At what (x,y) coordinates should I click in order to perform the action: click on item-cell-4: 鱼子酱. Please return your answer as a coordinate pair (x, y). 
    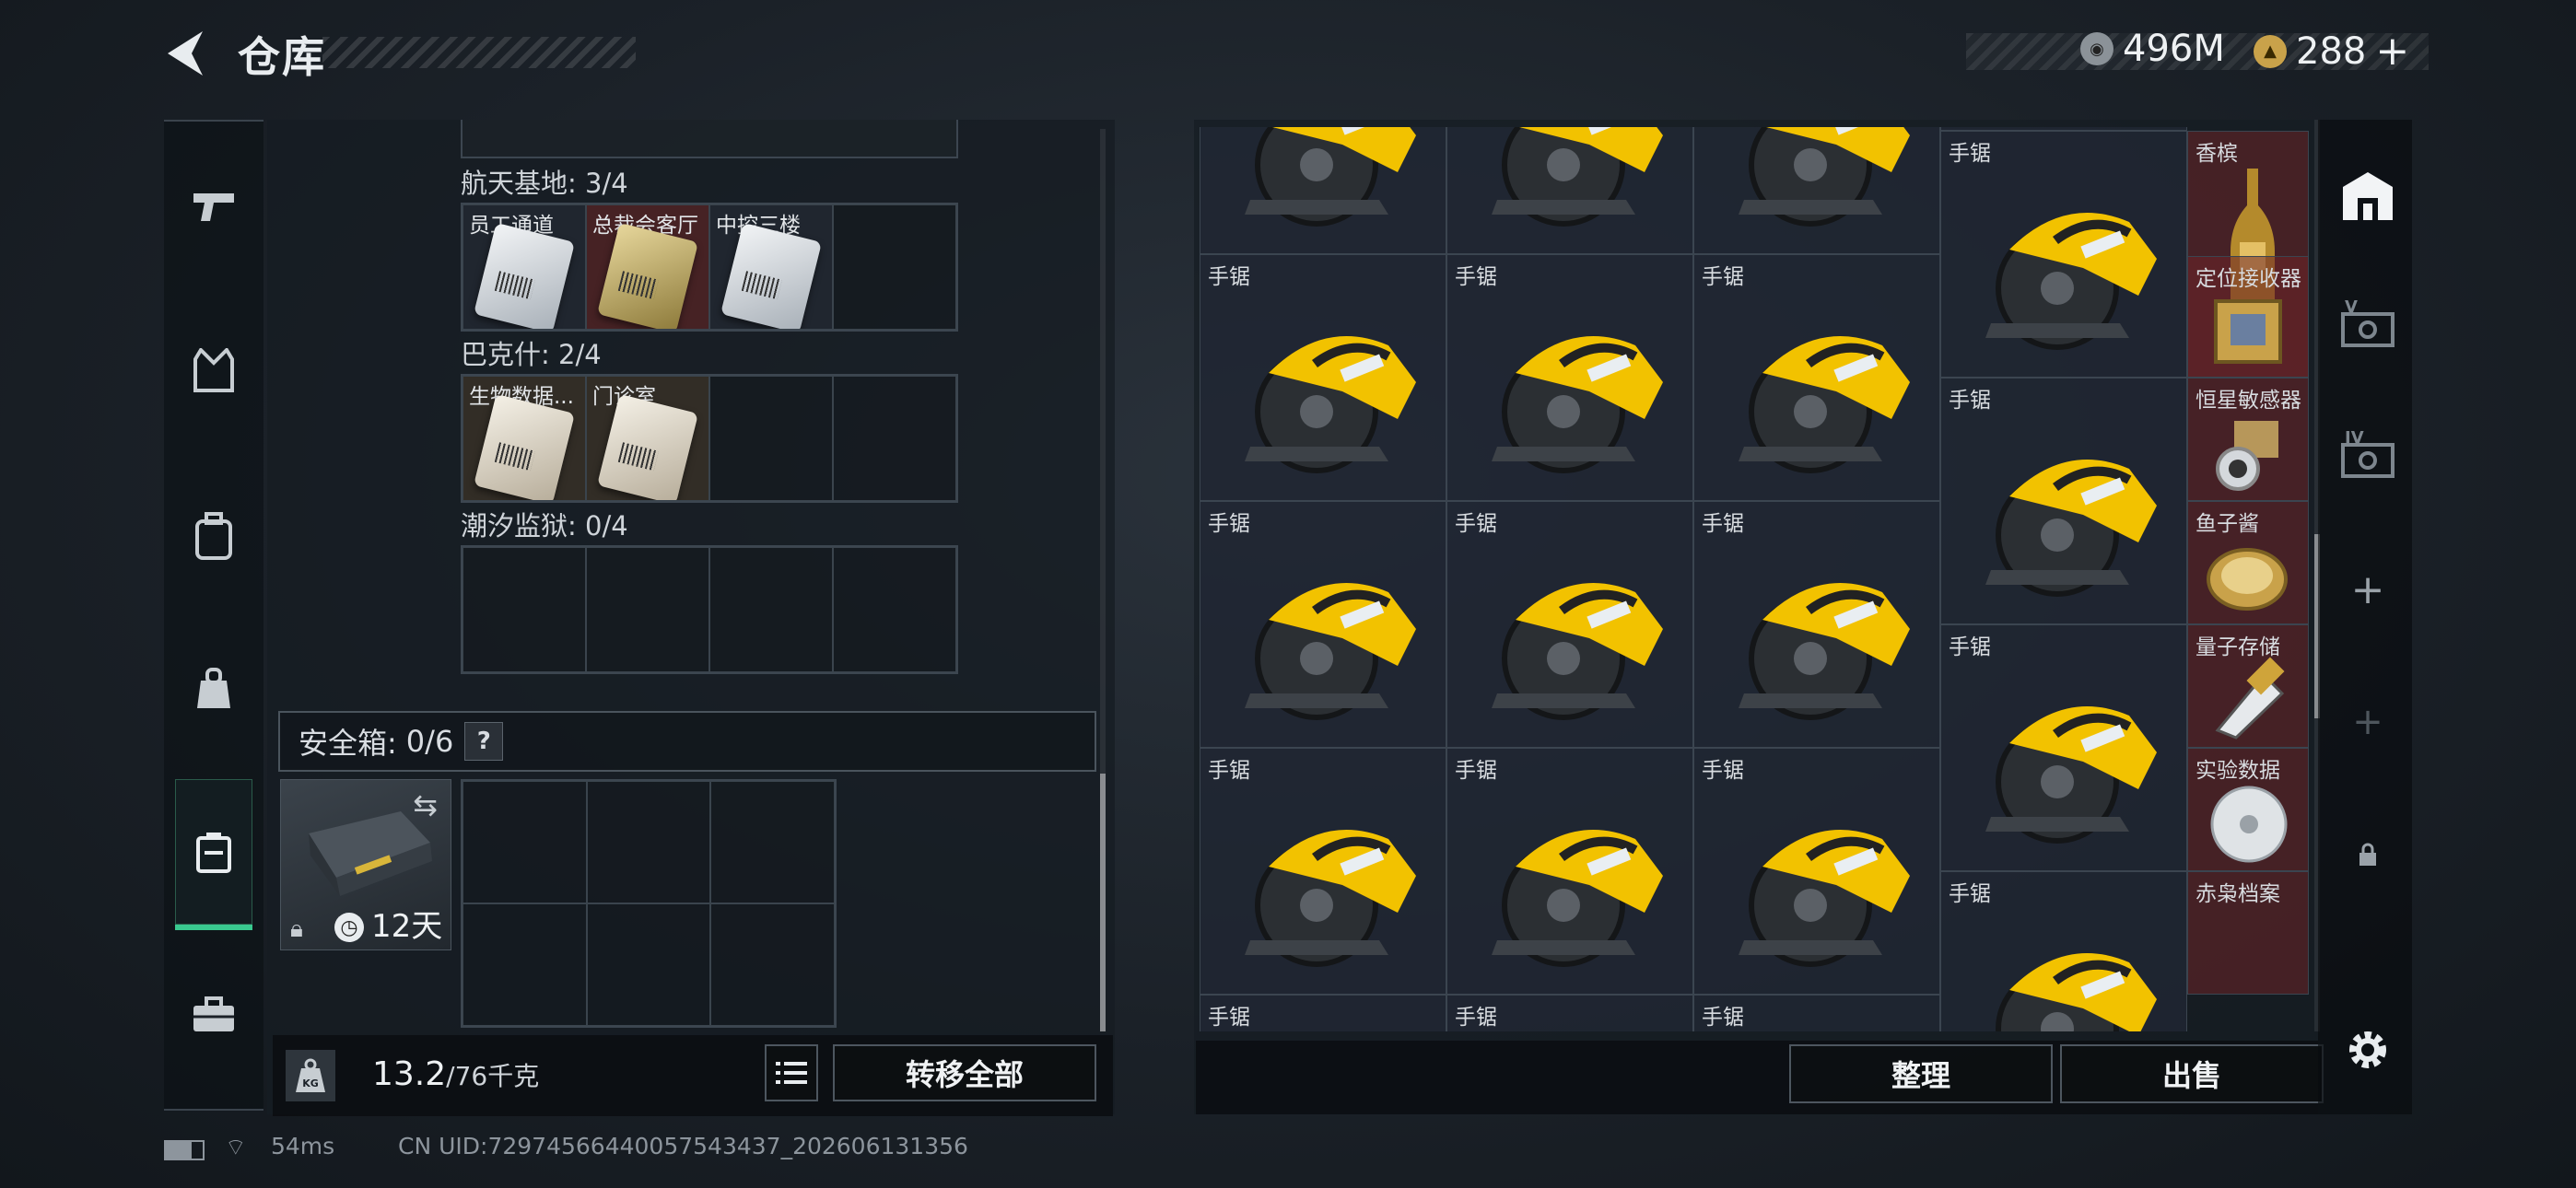
    Looking at the image, I should click on (2248, 562).